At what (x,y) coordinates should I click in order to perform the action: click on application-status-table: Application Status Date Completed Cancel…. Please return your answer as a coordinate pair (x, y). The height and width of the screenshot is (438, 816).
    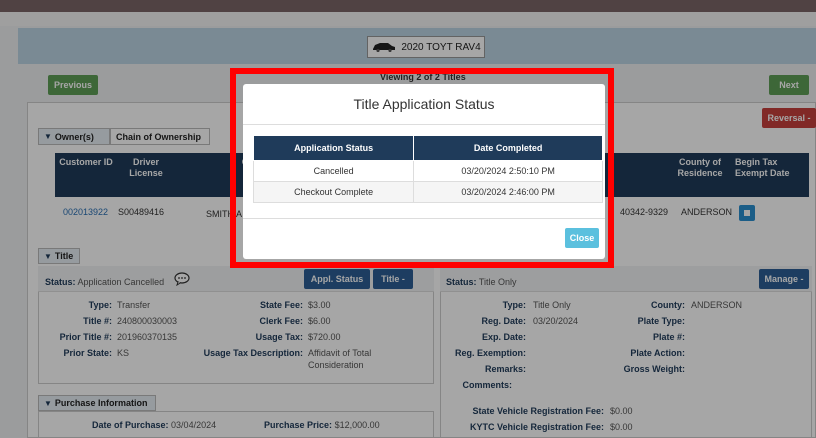
    Looking at the image, I should click on (427, 169).